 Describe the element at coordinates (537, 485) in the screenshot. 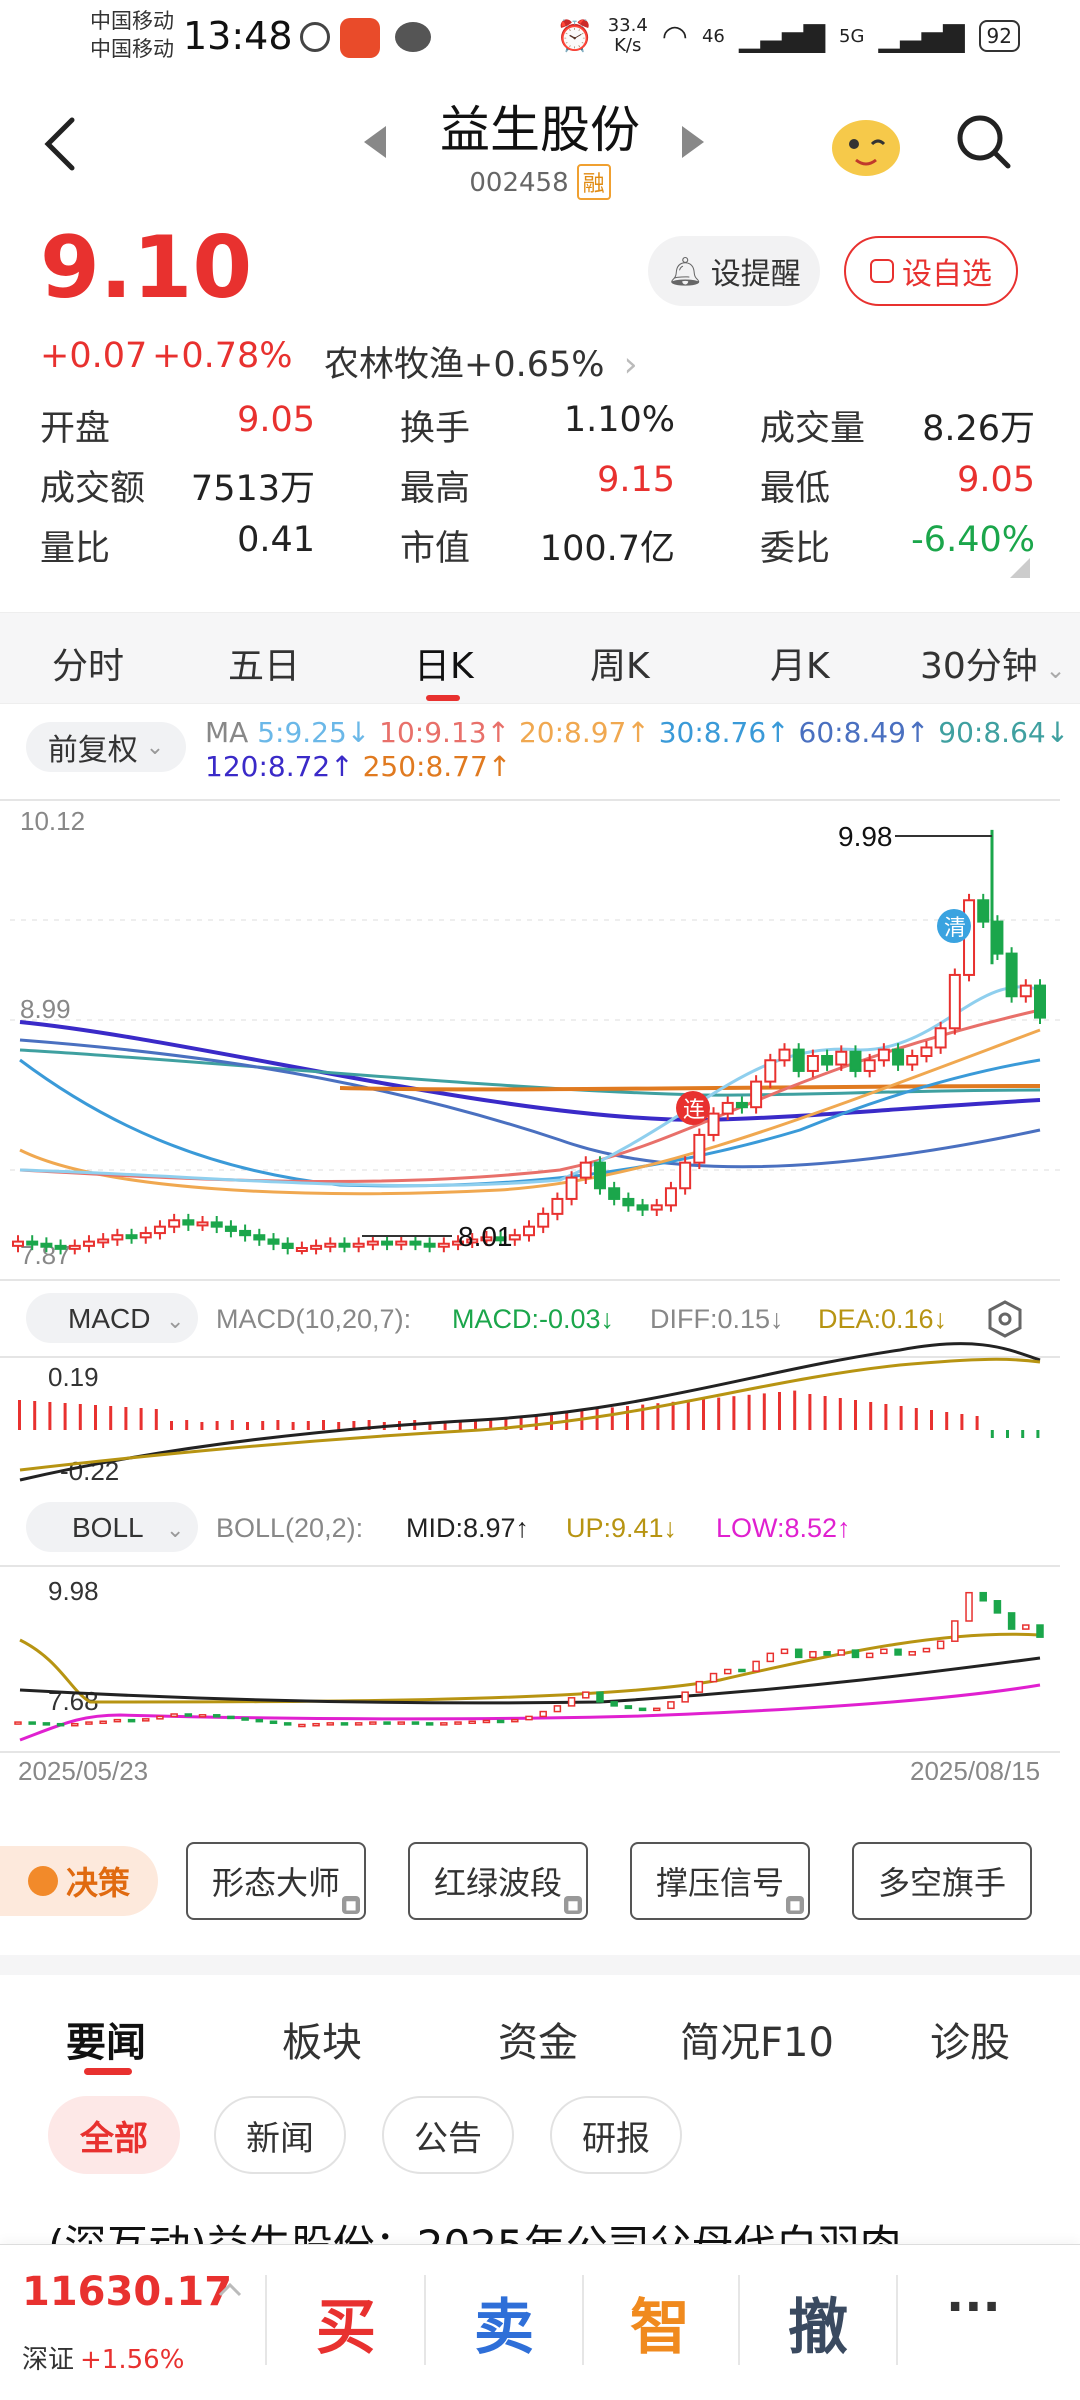

I see `metric-cell: 最高 9.15` at that location.